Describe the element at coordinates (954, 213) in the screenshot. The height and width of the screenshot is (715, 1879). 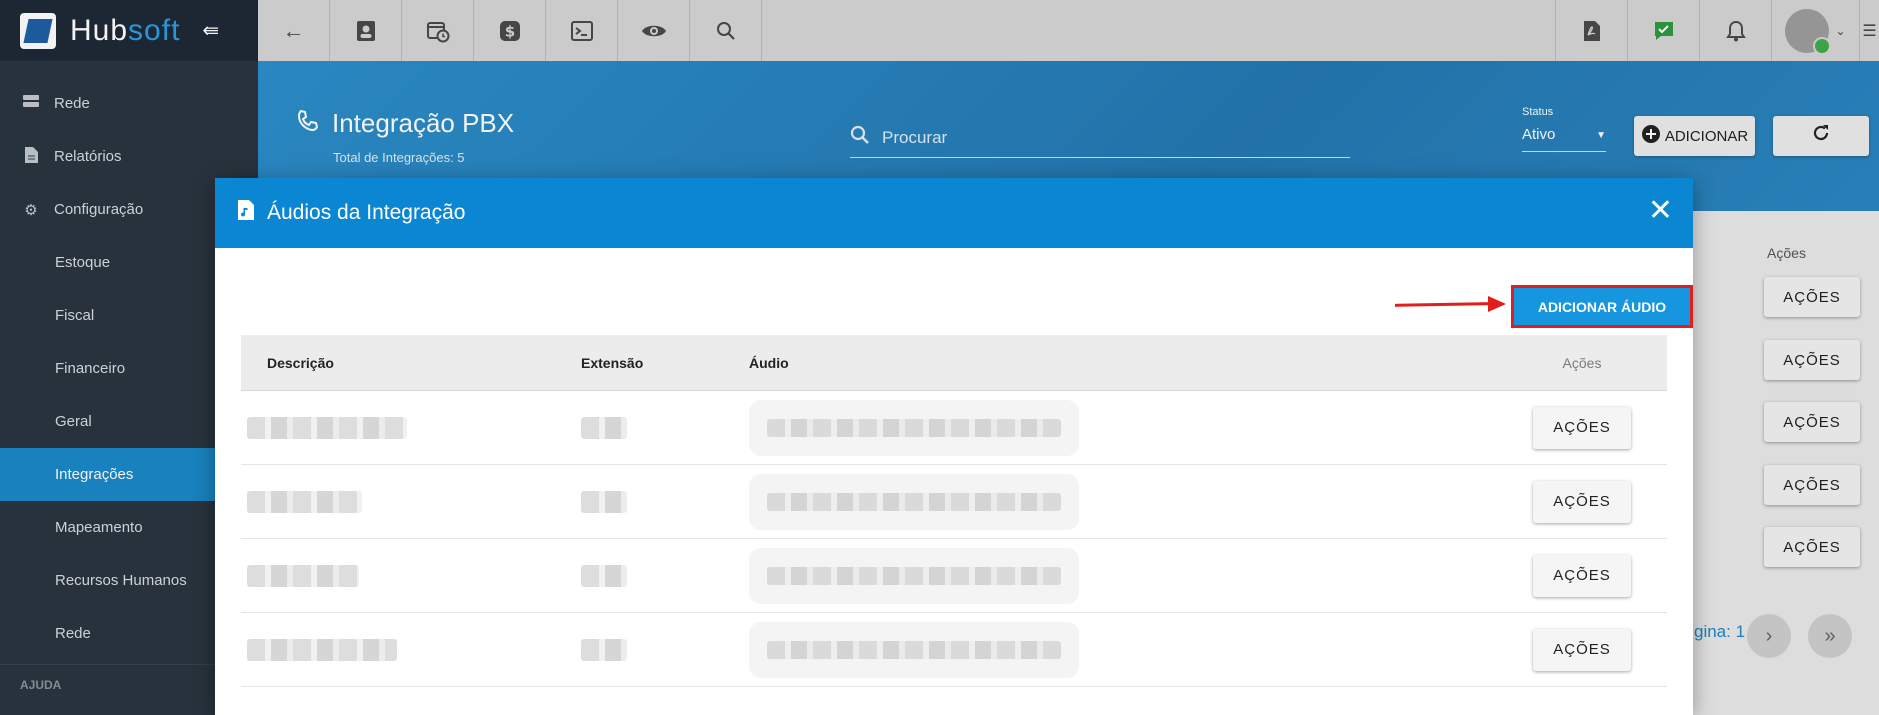
I see `modal-header: Áudios da Integração ✕` at that location.